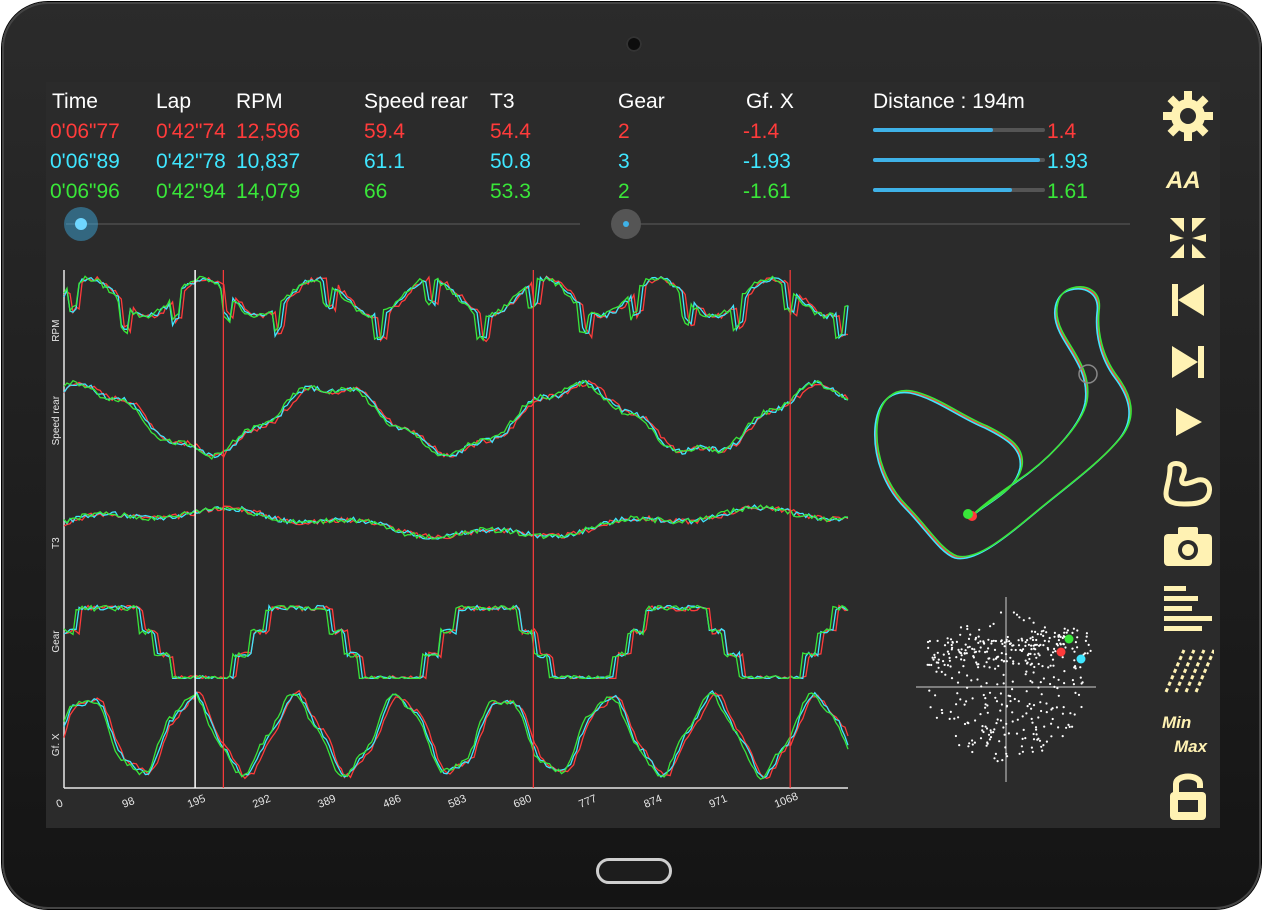  I want to click on gforce-scatter, so click(1006, 689).